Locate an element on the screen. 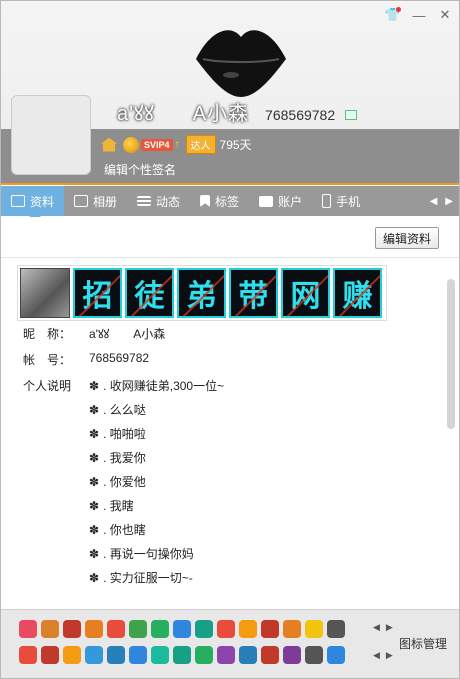 The width and height of the screenshot is (460, 679). tab-prev-button: ◀ is located at coordinates (434, 201).